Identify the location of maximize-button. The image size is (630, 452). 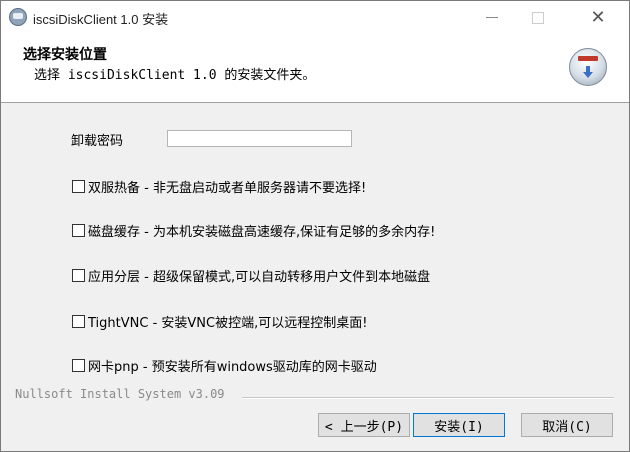
(538, 17).